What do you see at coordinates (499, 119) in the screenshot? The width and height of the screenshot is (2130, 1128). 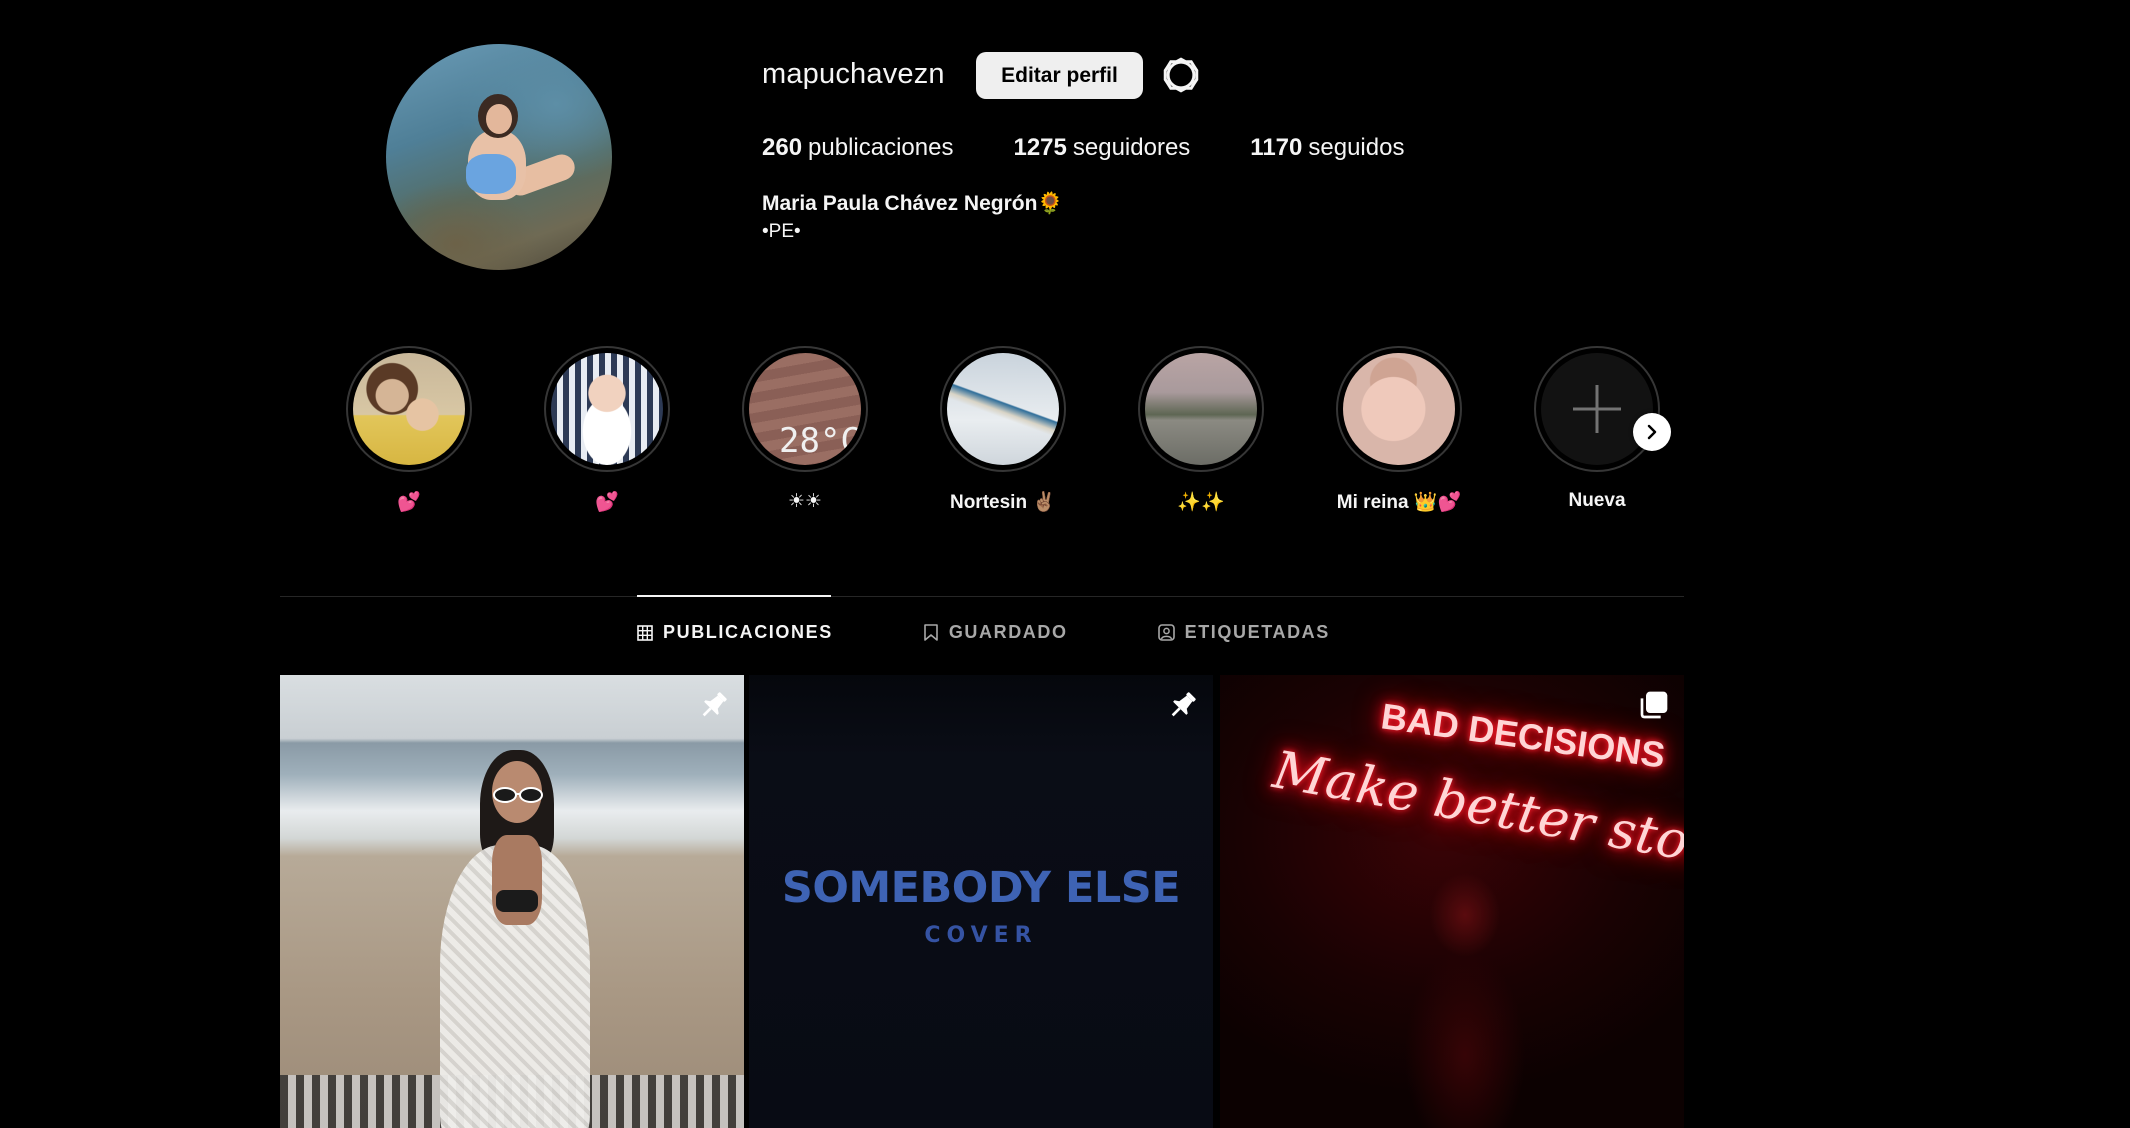 I see `avatar-figure-face` at bounding box center [499, 119].